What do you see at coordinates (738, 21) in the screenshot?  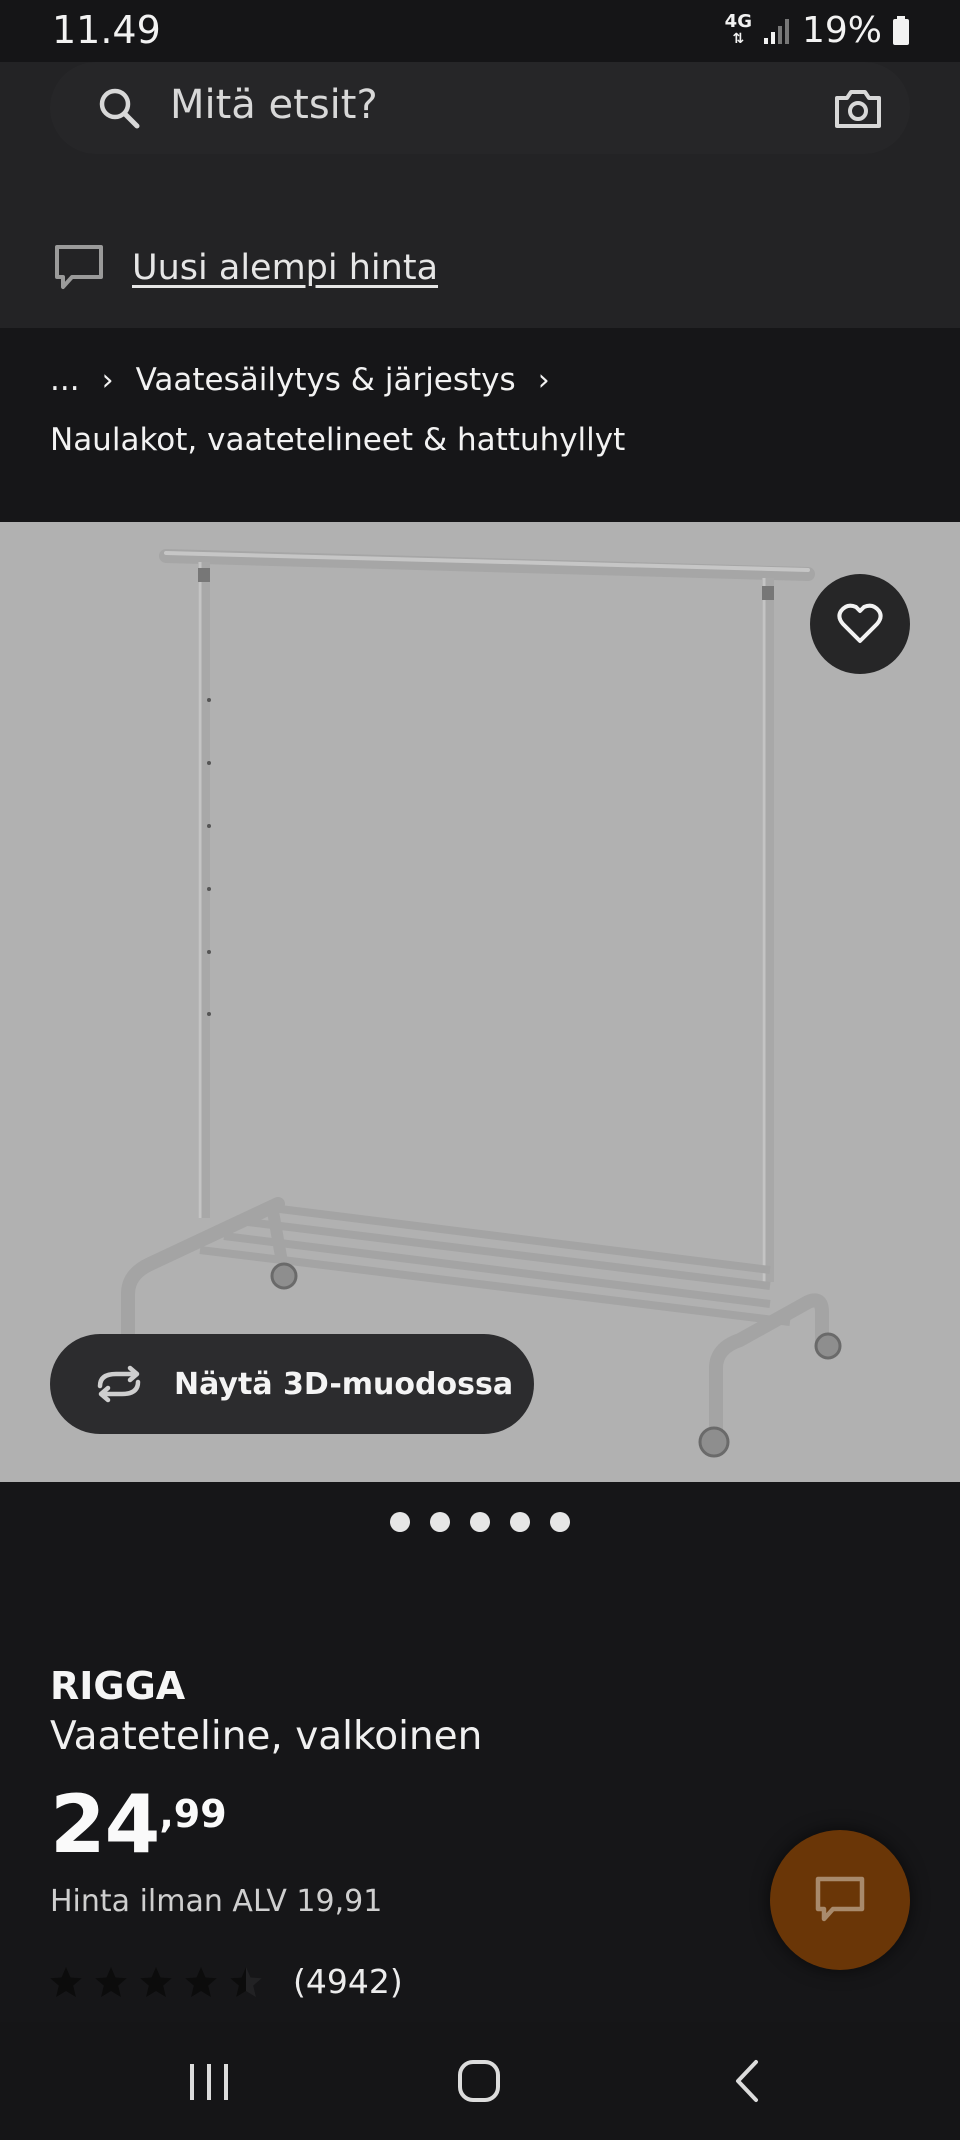 I see `network-label: 4G` at bounding box center [738, 21].